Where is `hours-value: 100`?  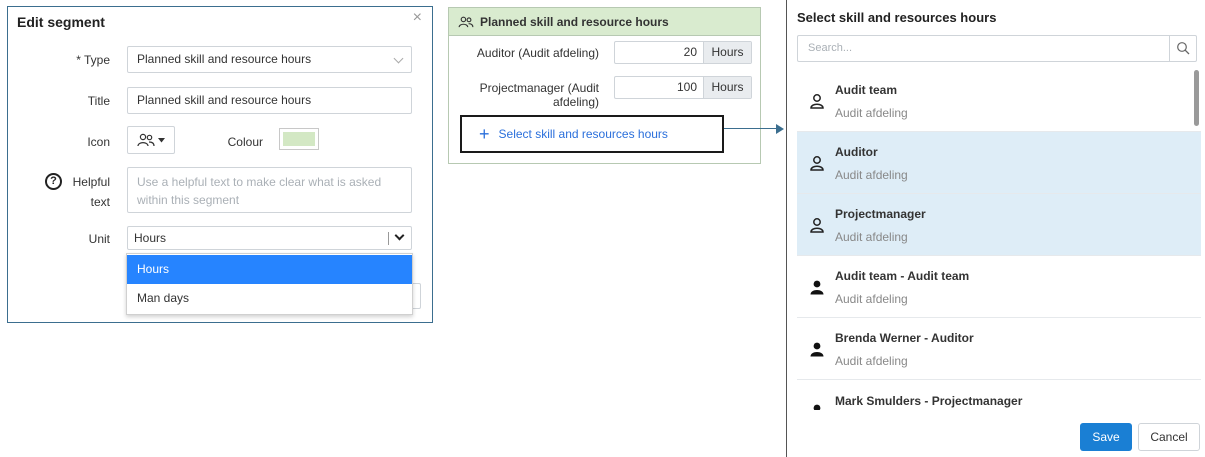 hours-value: 100 is located at coordinates (686, 87).